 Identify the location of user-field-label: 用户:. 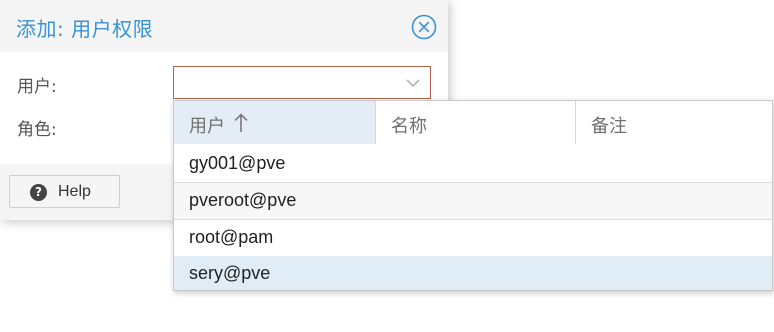
(37, 87).